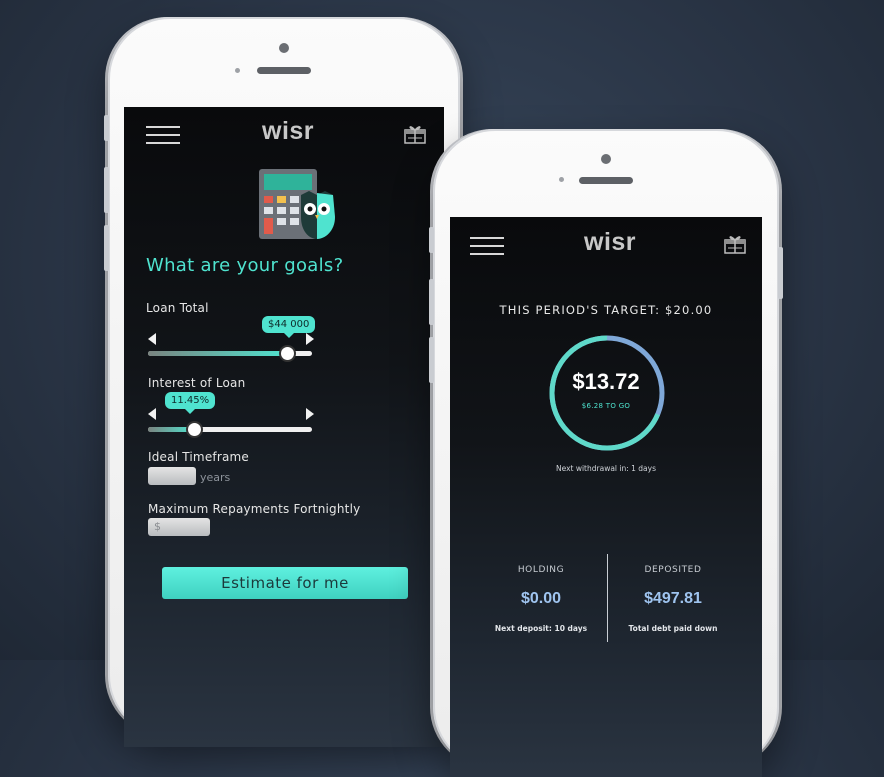 This screenshot has width=884, height=777. Describe the element at coordinates (541, 628) in the screenshot. I see `holding-note: Next deposit: 10 days` at that location.